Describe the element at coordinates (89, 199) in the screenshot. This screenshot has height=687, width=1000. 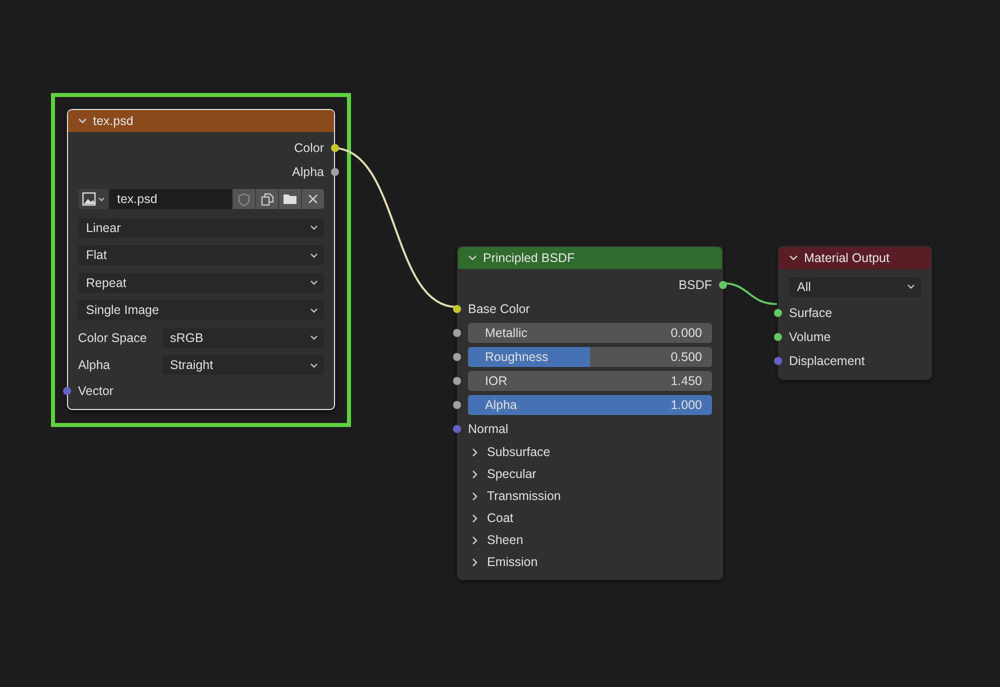
I see `image-icon` at that location.